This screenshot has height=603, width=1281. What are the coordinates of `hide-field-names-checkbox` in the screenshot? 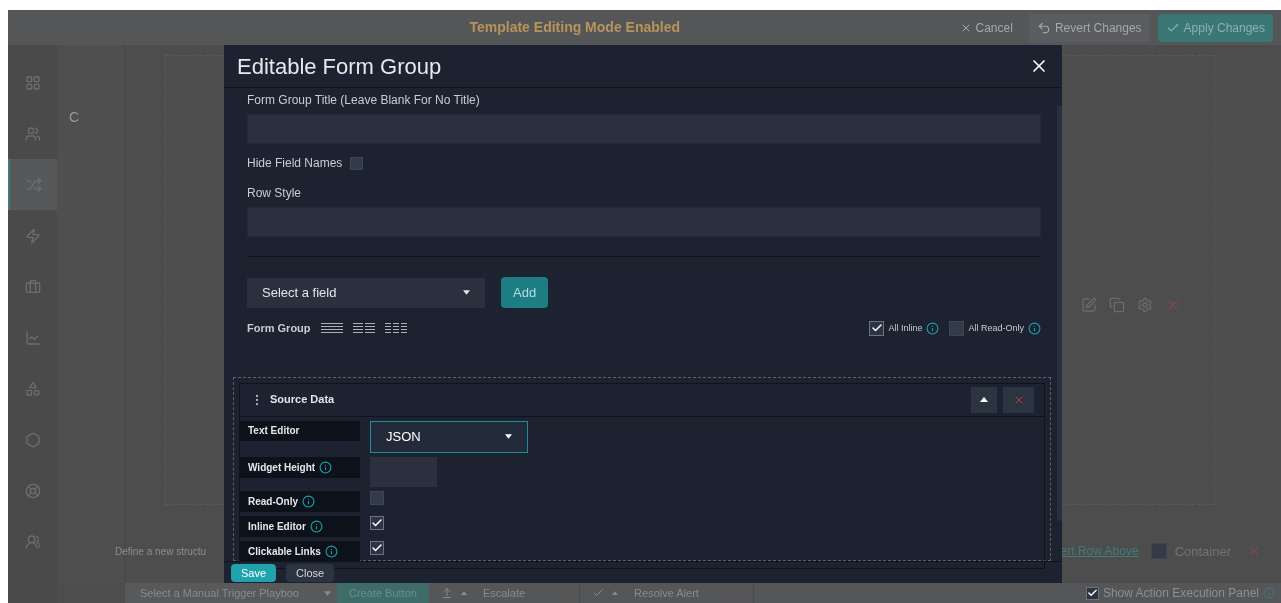 It's located at (357, 163).